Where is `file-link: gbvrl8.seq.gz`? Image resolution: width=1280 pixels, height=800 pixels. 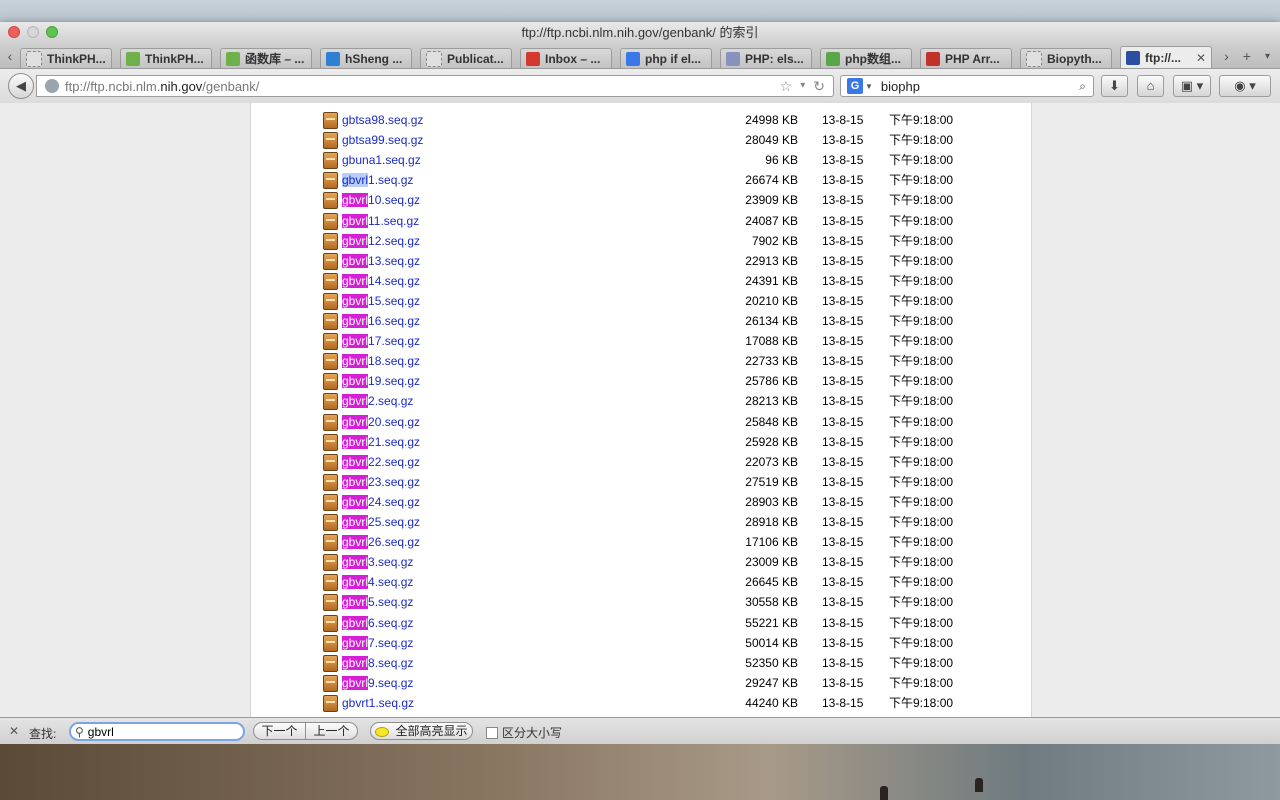
file-link: gbvrl8.seq.gz is located at coordinates (377, 663).